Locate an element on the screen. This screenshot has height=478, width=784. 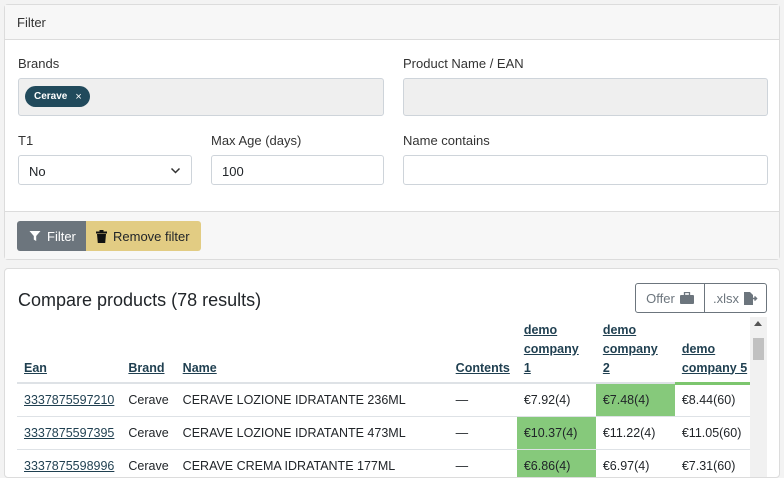
filter-button: Filter is located at coordinates (52, 236).